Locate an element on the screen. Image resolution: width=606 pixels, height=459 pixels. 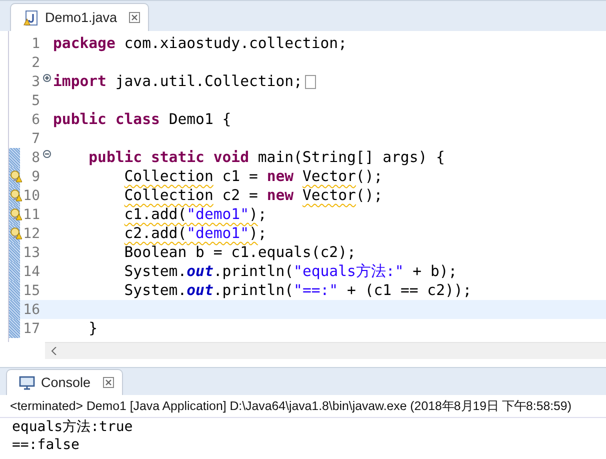
code-line: public static void main(String[] args) { is located at coordinates (266, 157).